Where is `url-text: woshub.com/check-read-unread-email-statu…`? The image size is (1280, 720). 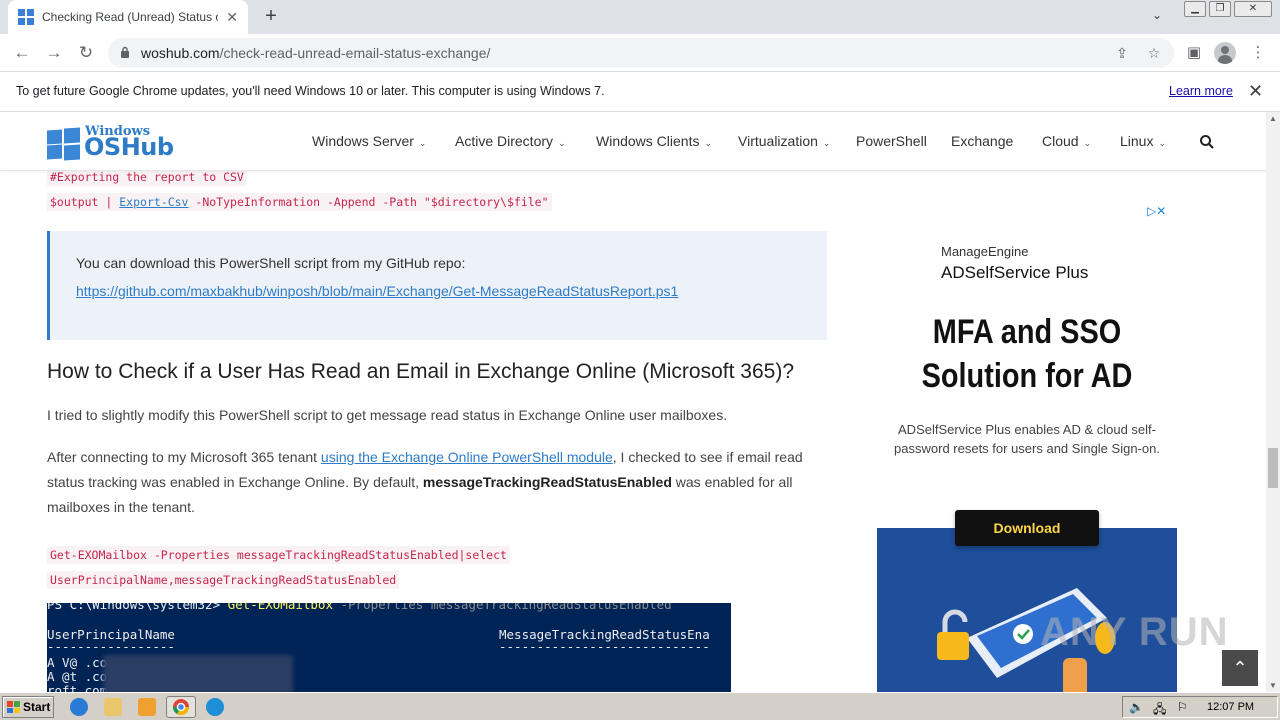 url-text: woshub.com/check-read-unread-email-statu… is located at coordinates (316, 53).